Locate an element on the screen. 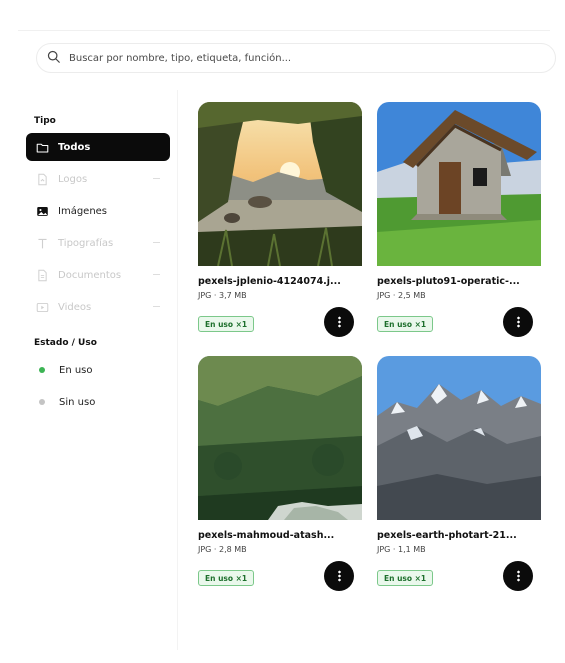 Image resolution: width=565 pixels, height=663 pixels. search-icon is located at coordinates (54, 58).